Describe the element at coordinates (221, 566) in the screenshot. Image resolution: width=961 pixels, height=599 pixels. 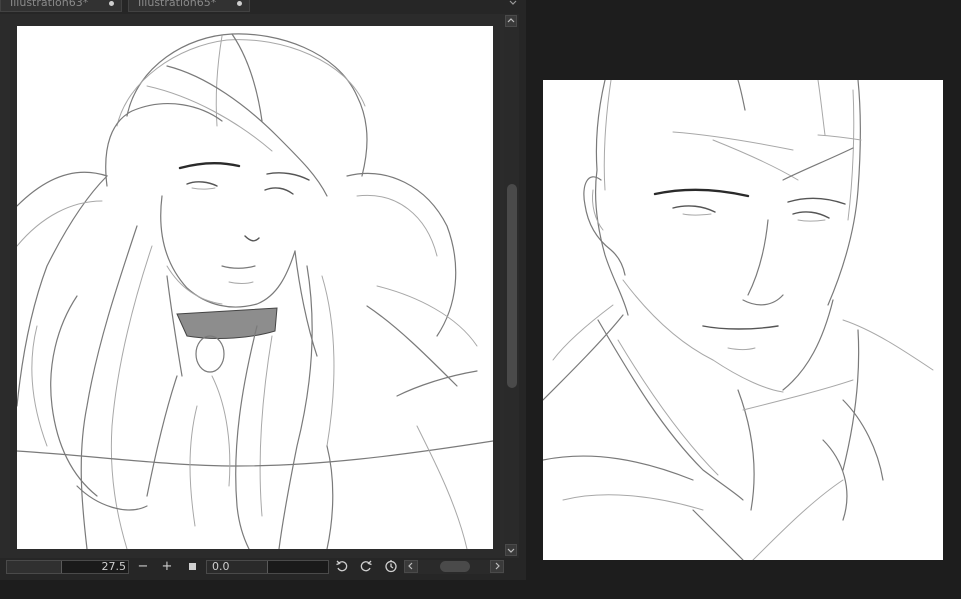
I see `rotation-value: 0.0` at that location.